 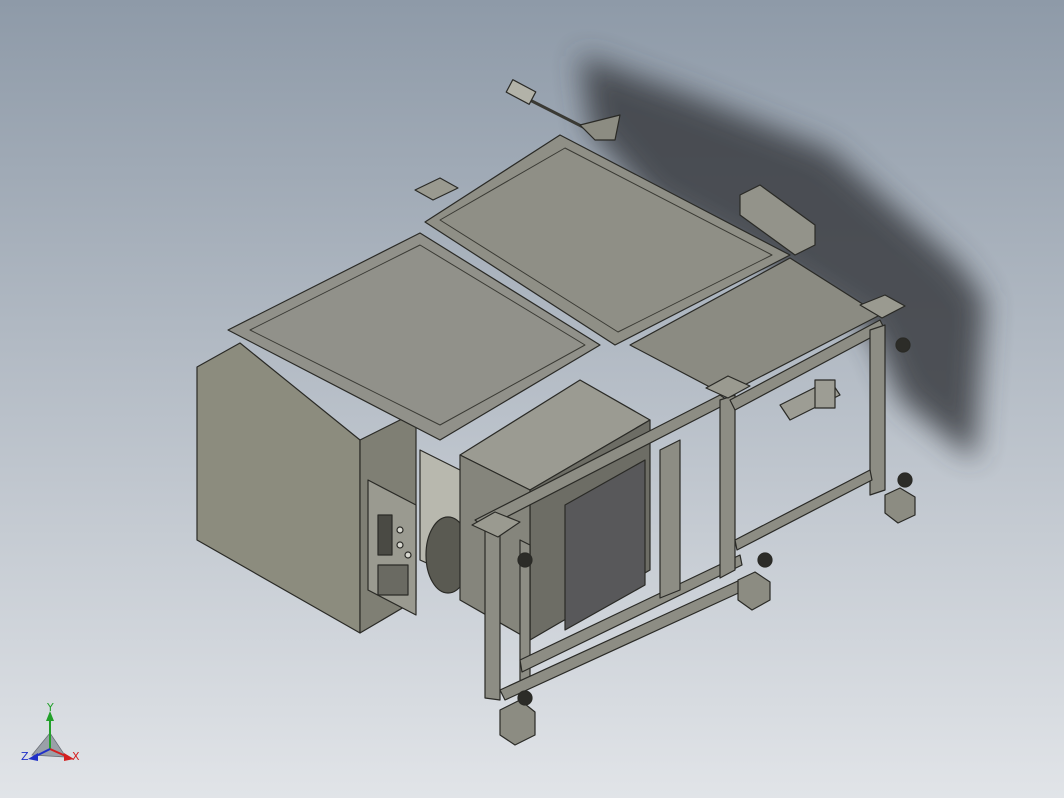 What do you see at coordinates (25, 756) in the screenshot?
I see `z-axis-label: Z` at bounding box center [25, 756].